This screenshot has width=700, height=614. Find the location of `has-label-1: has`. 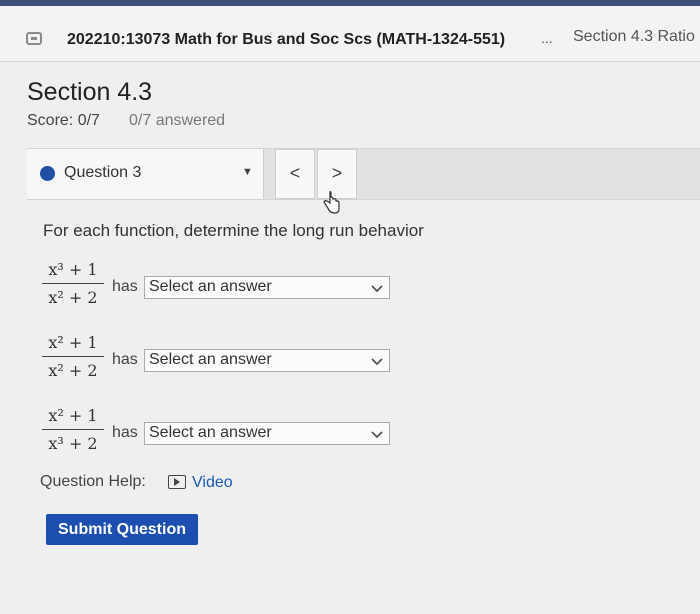

has-label-1: has is located at coordinates (125, 286).